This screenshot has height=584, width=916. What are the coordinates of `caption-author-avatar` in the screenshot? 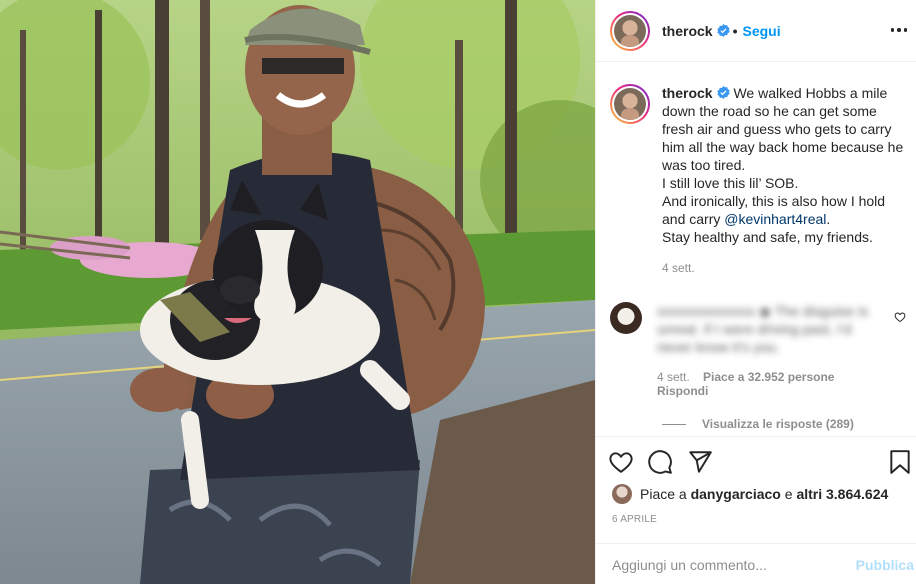 It's located at (630, 104).